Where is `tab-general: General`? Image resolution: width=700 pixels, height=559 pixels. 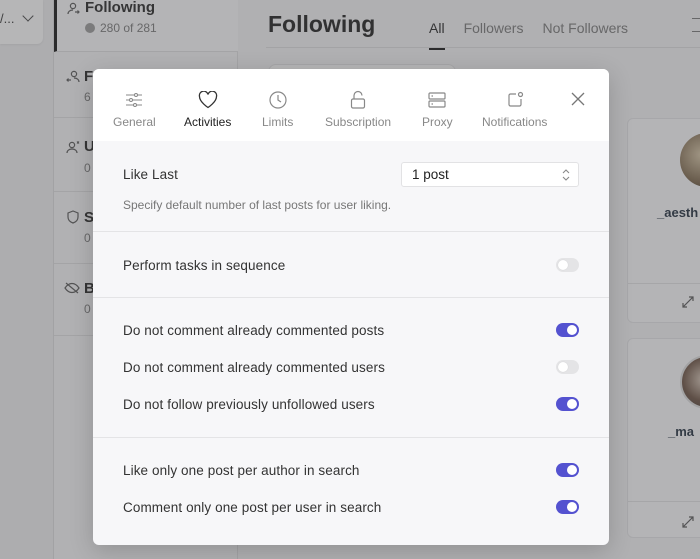
tab-general: General is located at coordinates (134, 109).